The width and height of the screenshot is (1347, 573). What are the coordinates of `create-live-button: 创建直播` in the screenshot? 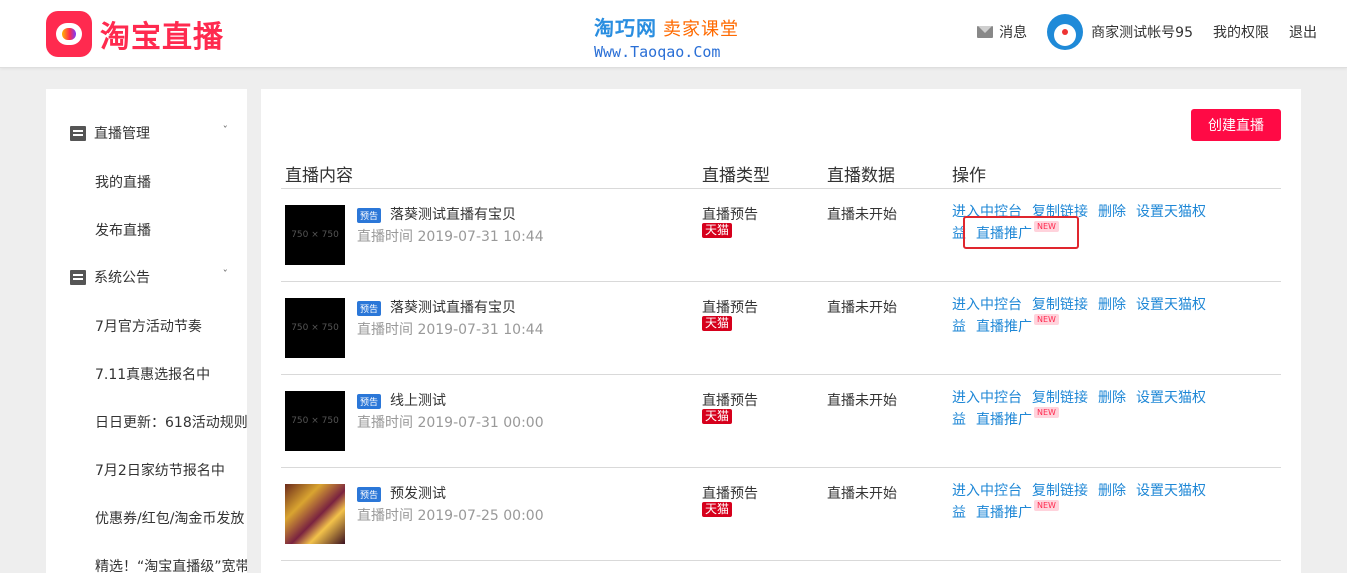 It's located at (1236, 125).